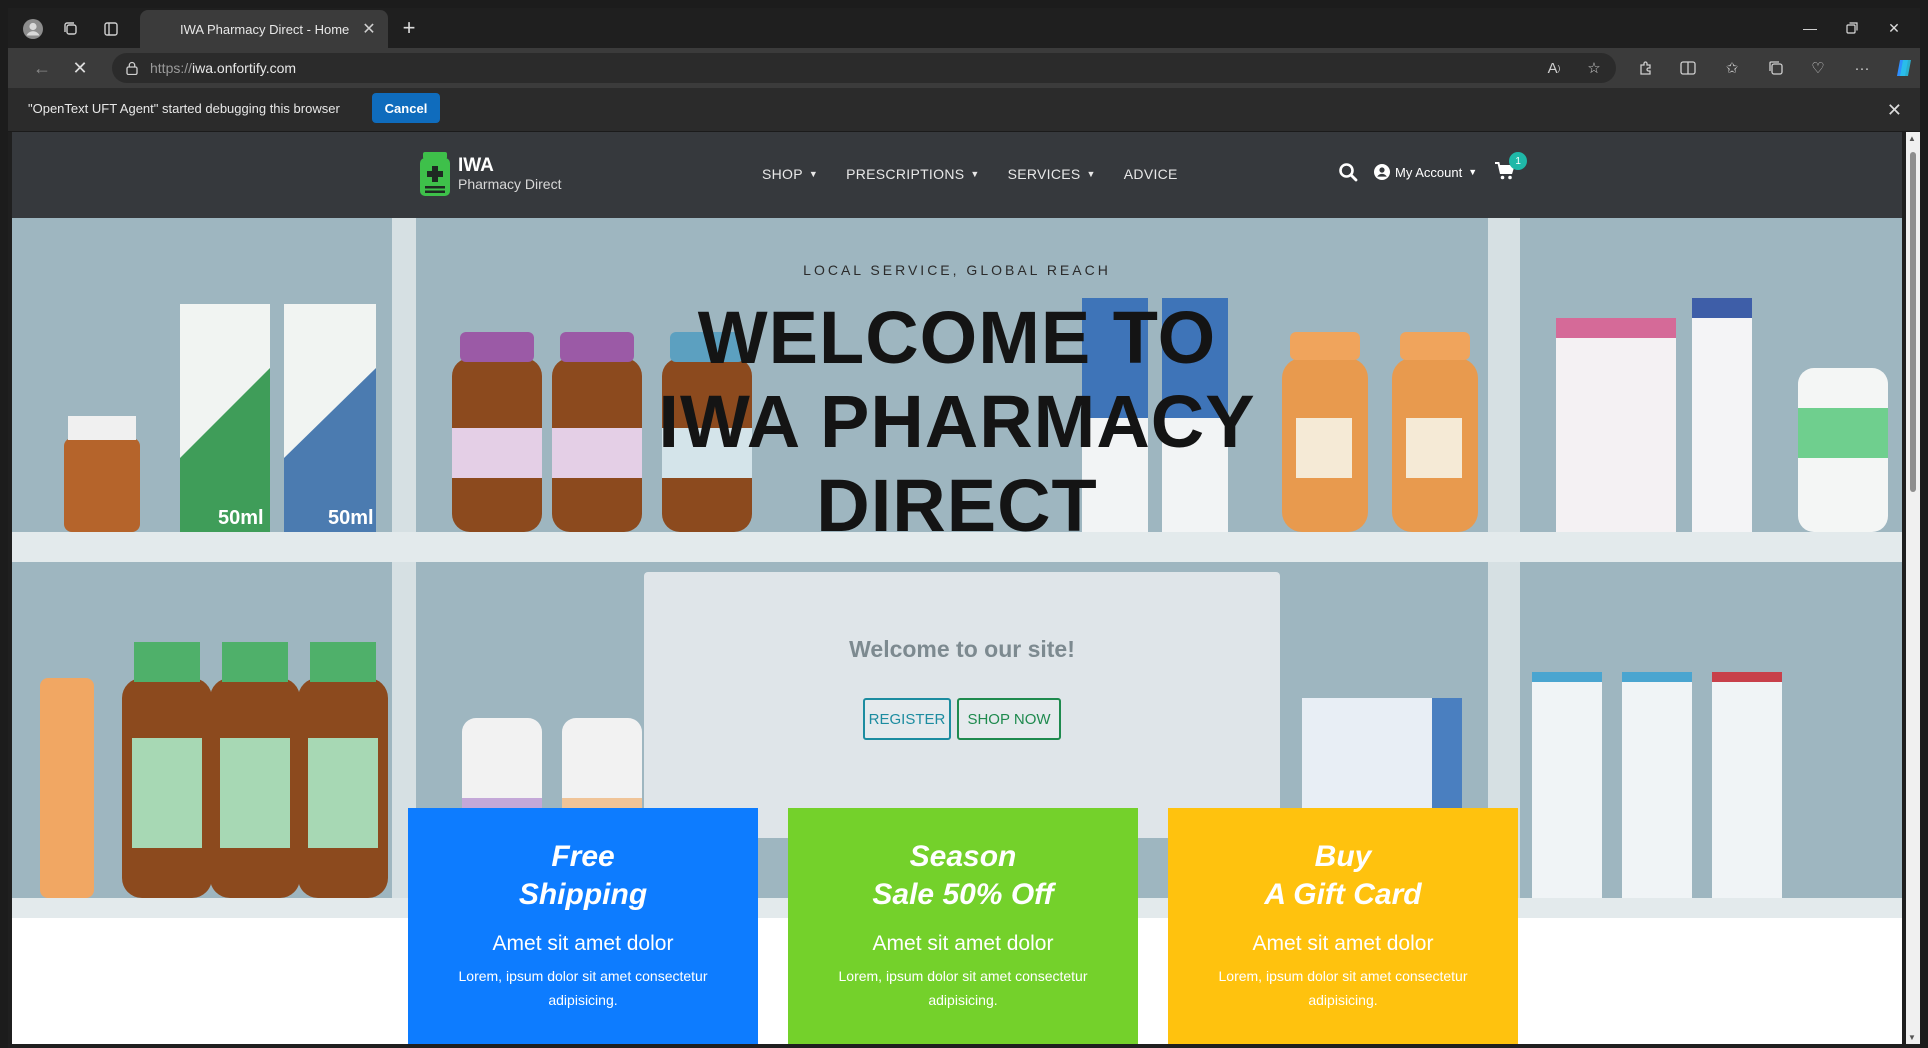 This screenshot has width=1928, height=1048. I want to click on hero-title-line-3: DIRECT, so click(957, 505).